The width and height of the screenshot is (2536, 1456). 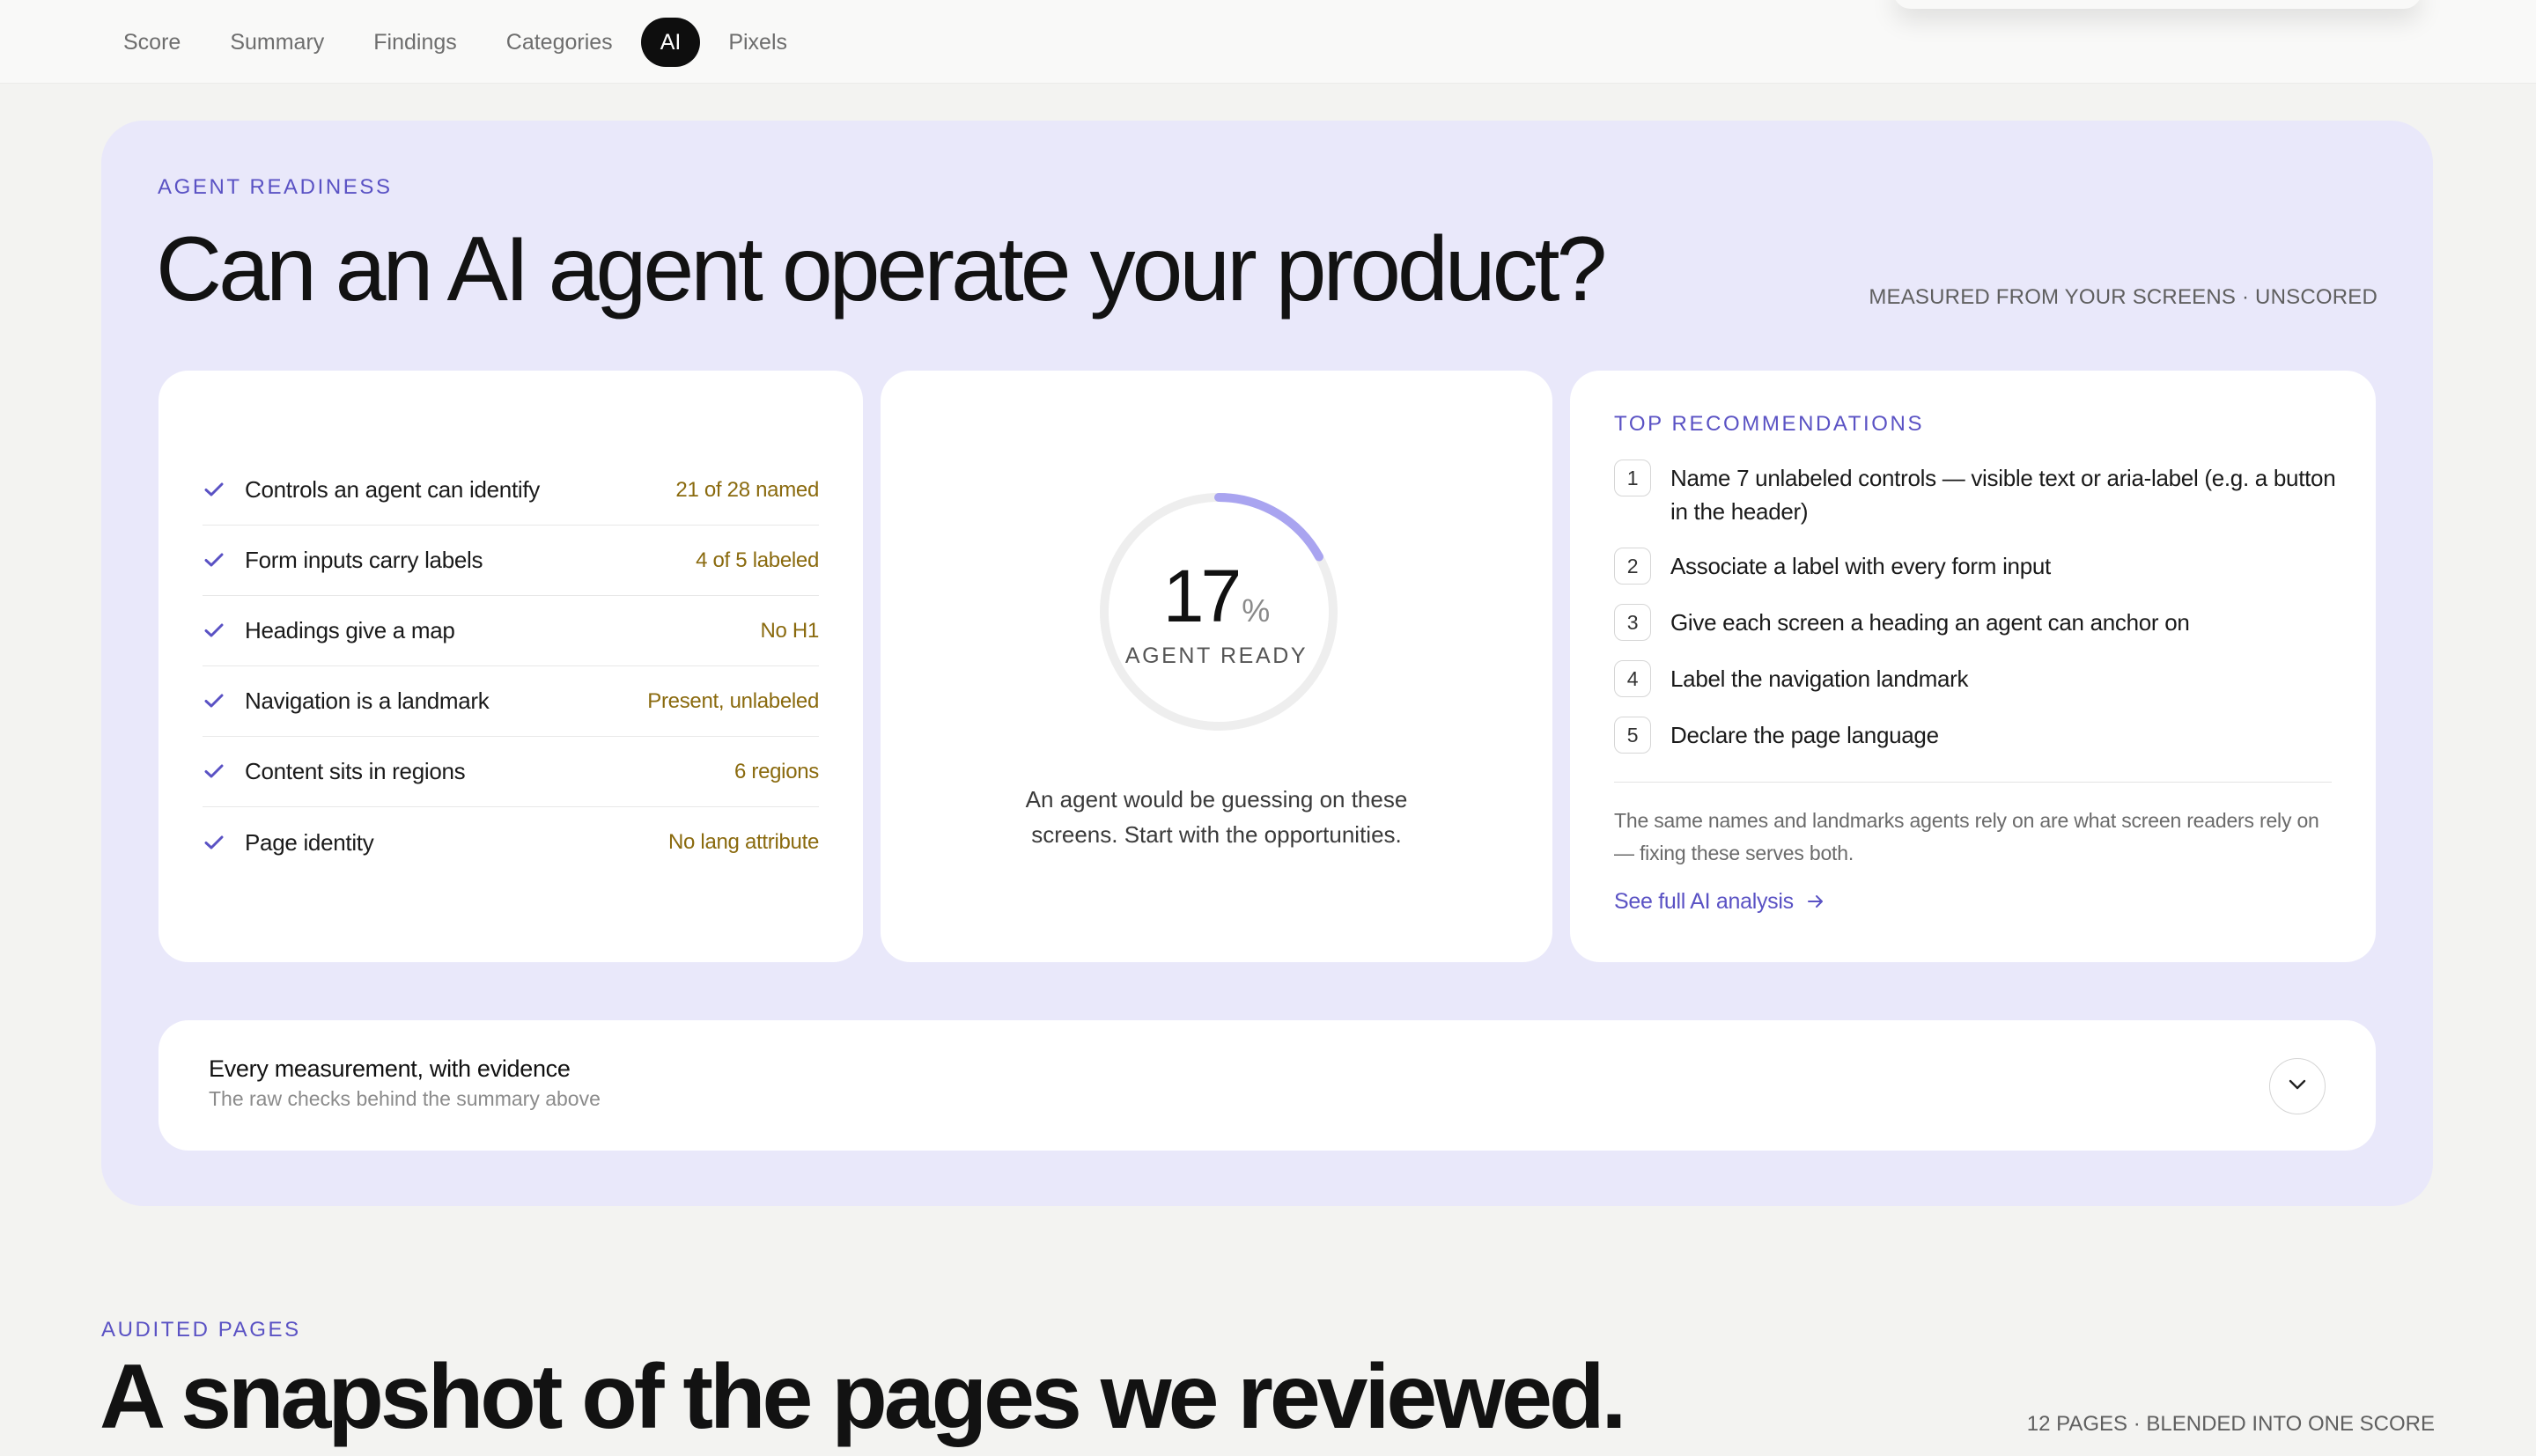 What do you see at coordinates (355, 771) in the screenshot?
I see `check-label: Content sits in regions` at bounding box center [355, 771].